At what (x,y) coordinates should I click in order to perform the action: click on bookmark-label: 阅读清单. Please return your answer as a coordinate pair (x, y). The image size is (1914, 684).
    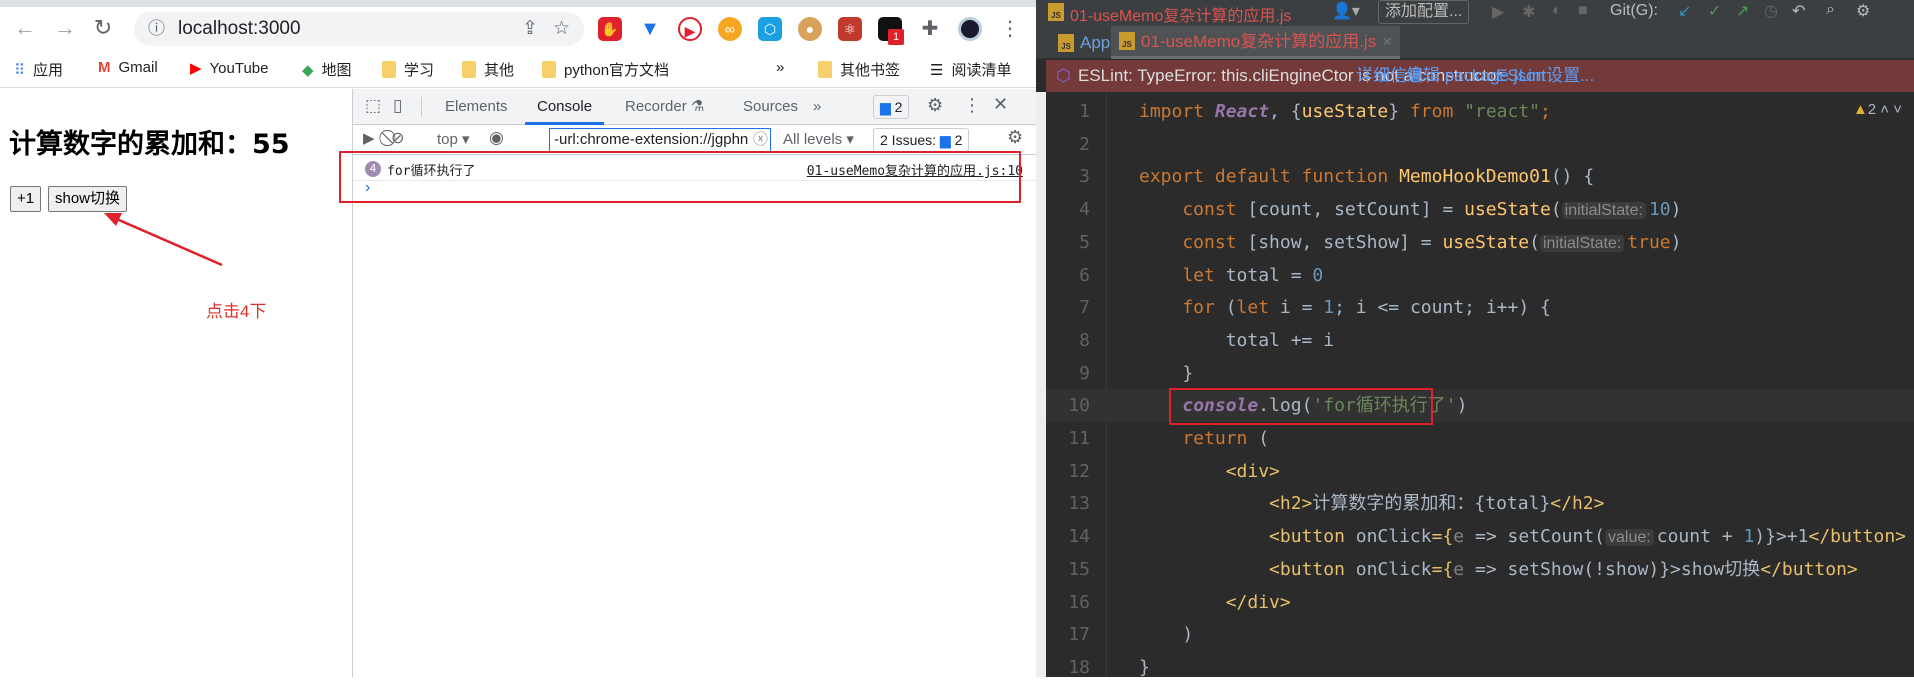
    Looking at the image, I should click on (981, 70).